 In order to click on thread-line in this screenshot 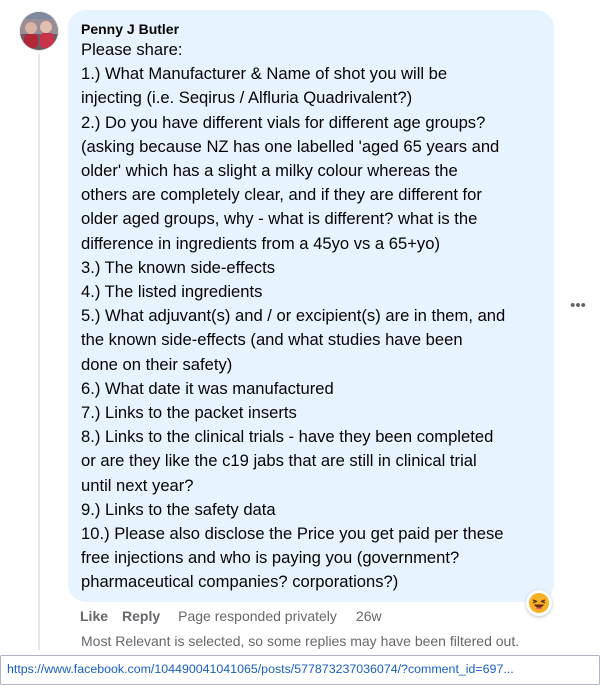, I will do `click(39, 352)`.